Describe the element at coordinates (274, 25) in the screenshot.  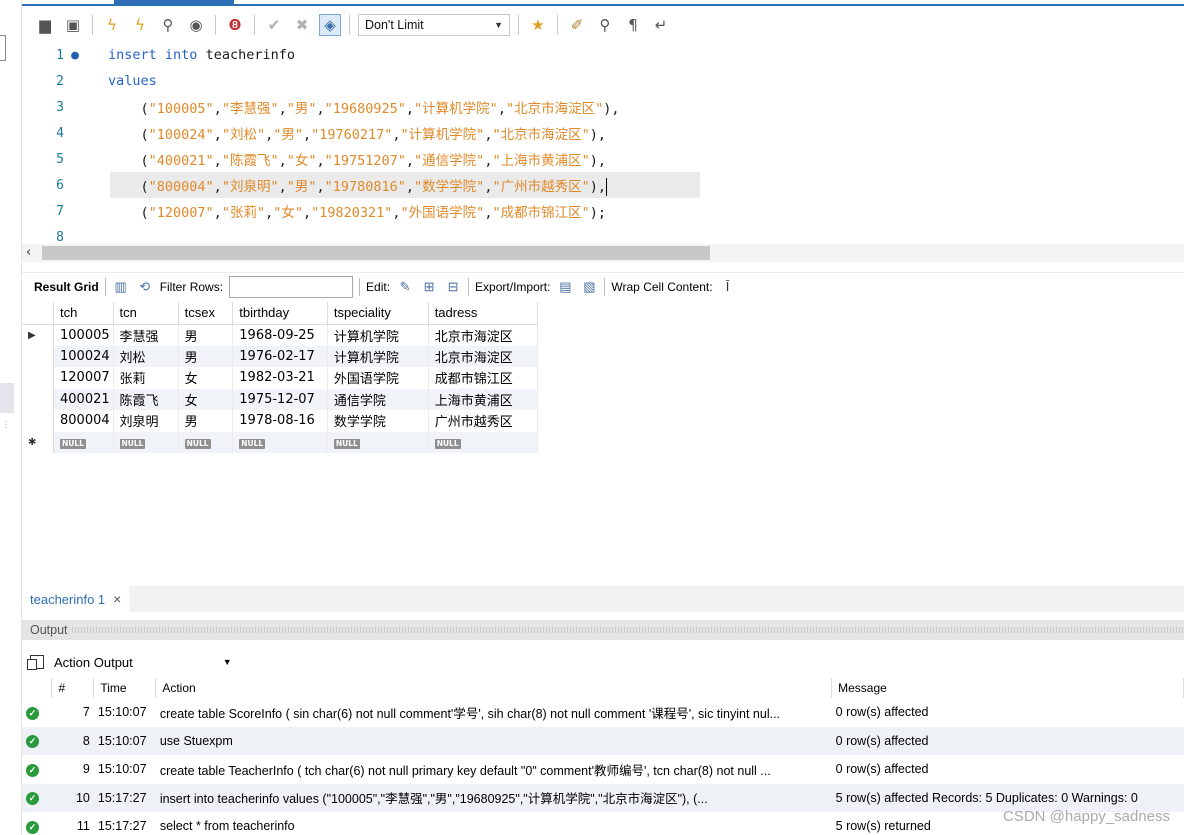
I see `commit-icon: ✔` at that location.